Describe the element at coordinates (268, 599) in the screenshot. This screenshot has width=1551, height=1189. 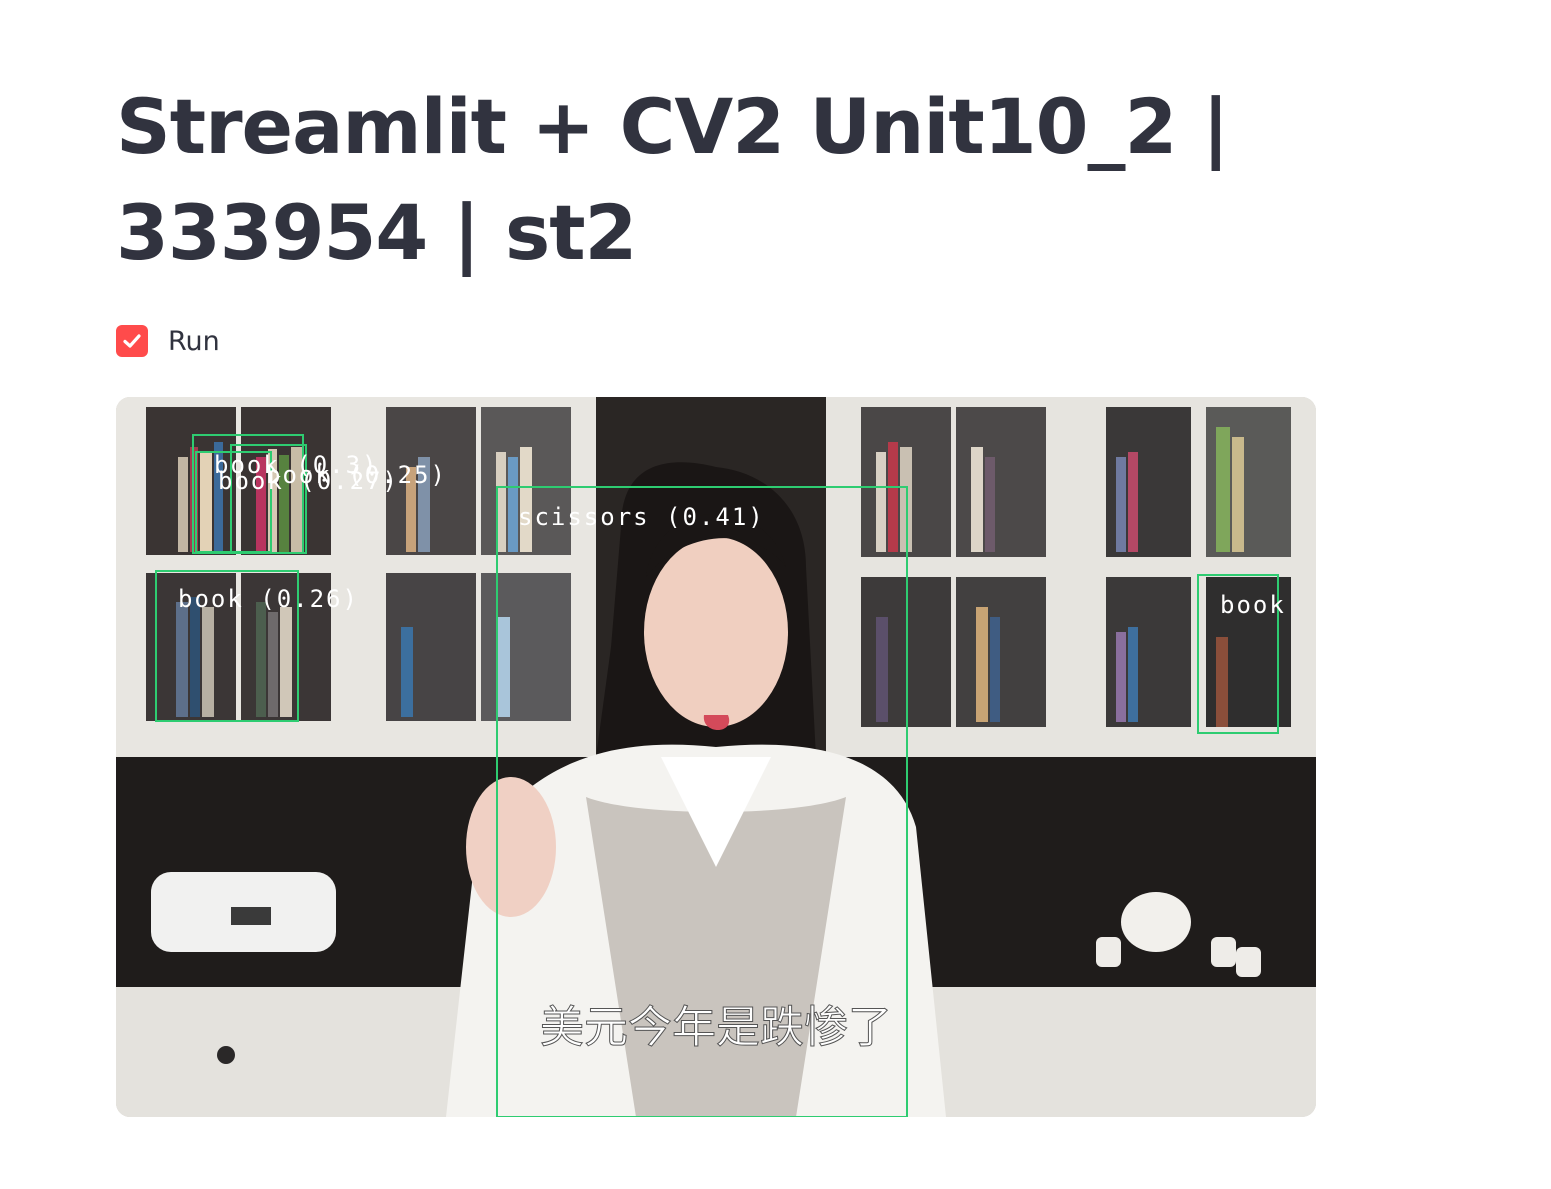
I see `detection-label: book (0.26)` at that location.